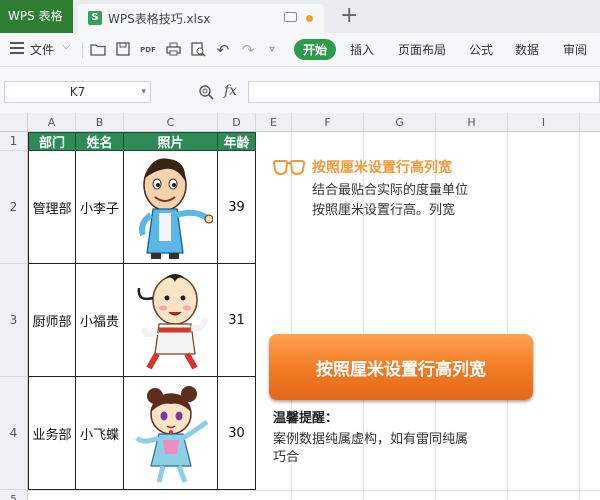 The width and height of the screenshot is (600, 500). Describe the element at coordinates (384, 210) in the screenshot. I see `info-description-line: 按照厘米设置行高。列宽` at that location.